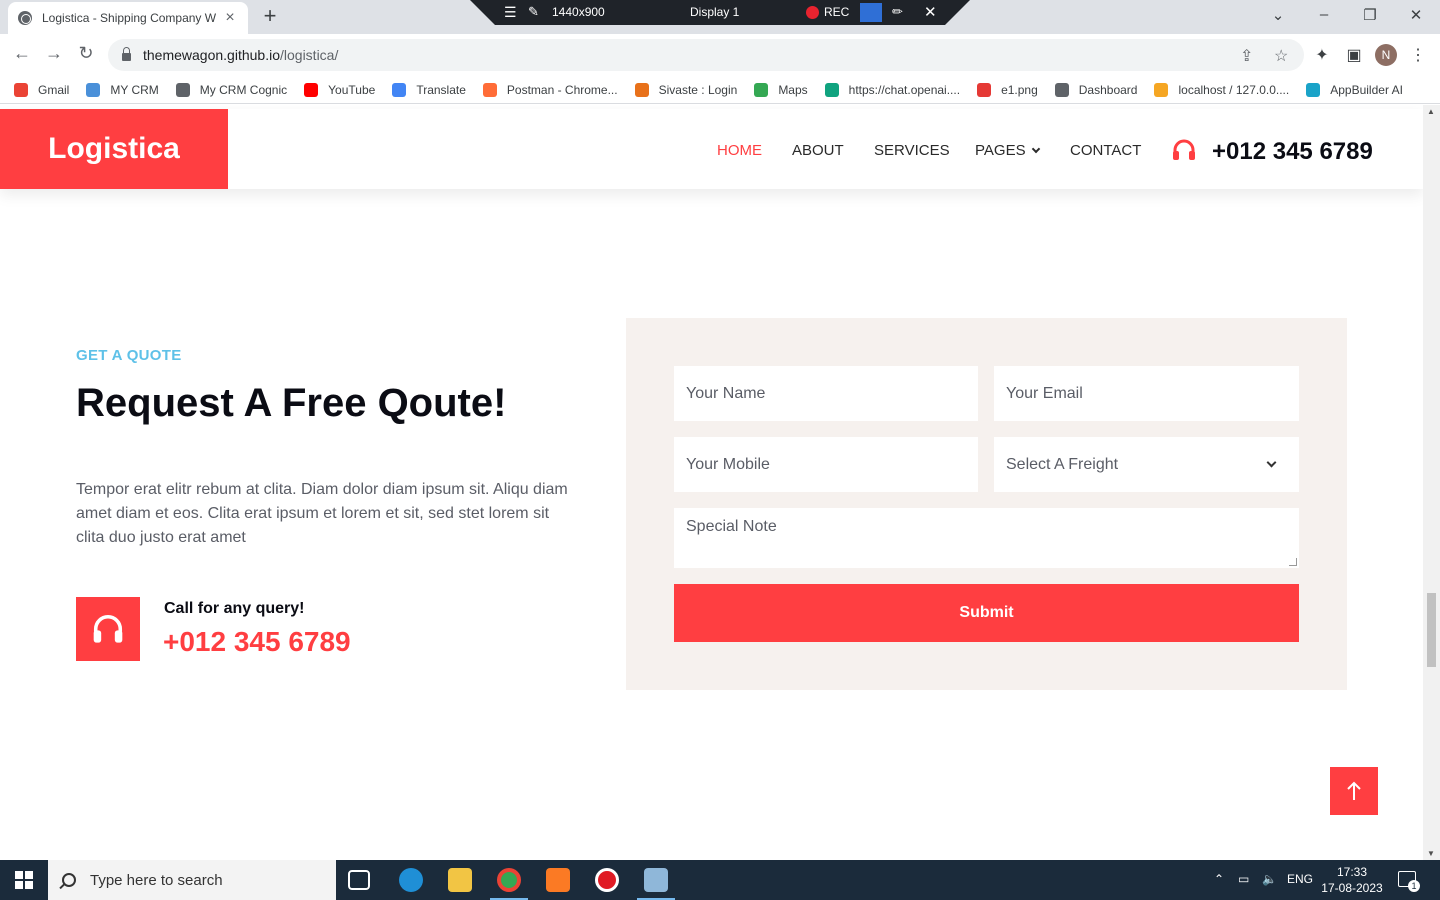 This screenshot has width=1440, height=900. What do you see at coordinates (1354, 791) in the screenshot?
I see `back-to-top-button` at bounding box center [1354, 791].